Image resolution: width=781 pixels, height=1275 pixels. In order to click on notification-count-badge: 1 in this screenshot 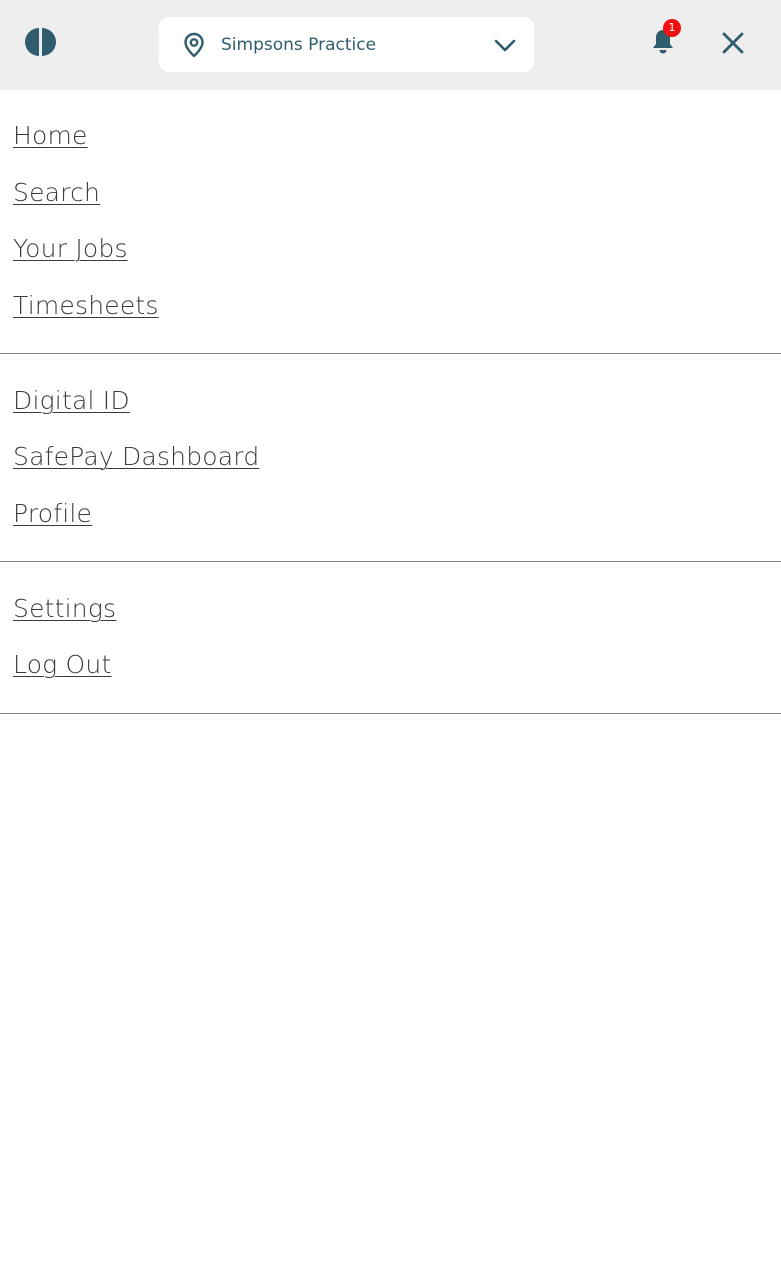, I will do `click(672, 28)`.